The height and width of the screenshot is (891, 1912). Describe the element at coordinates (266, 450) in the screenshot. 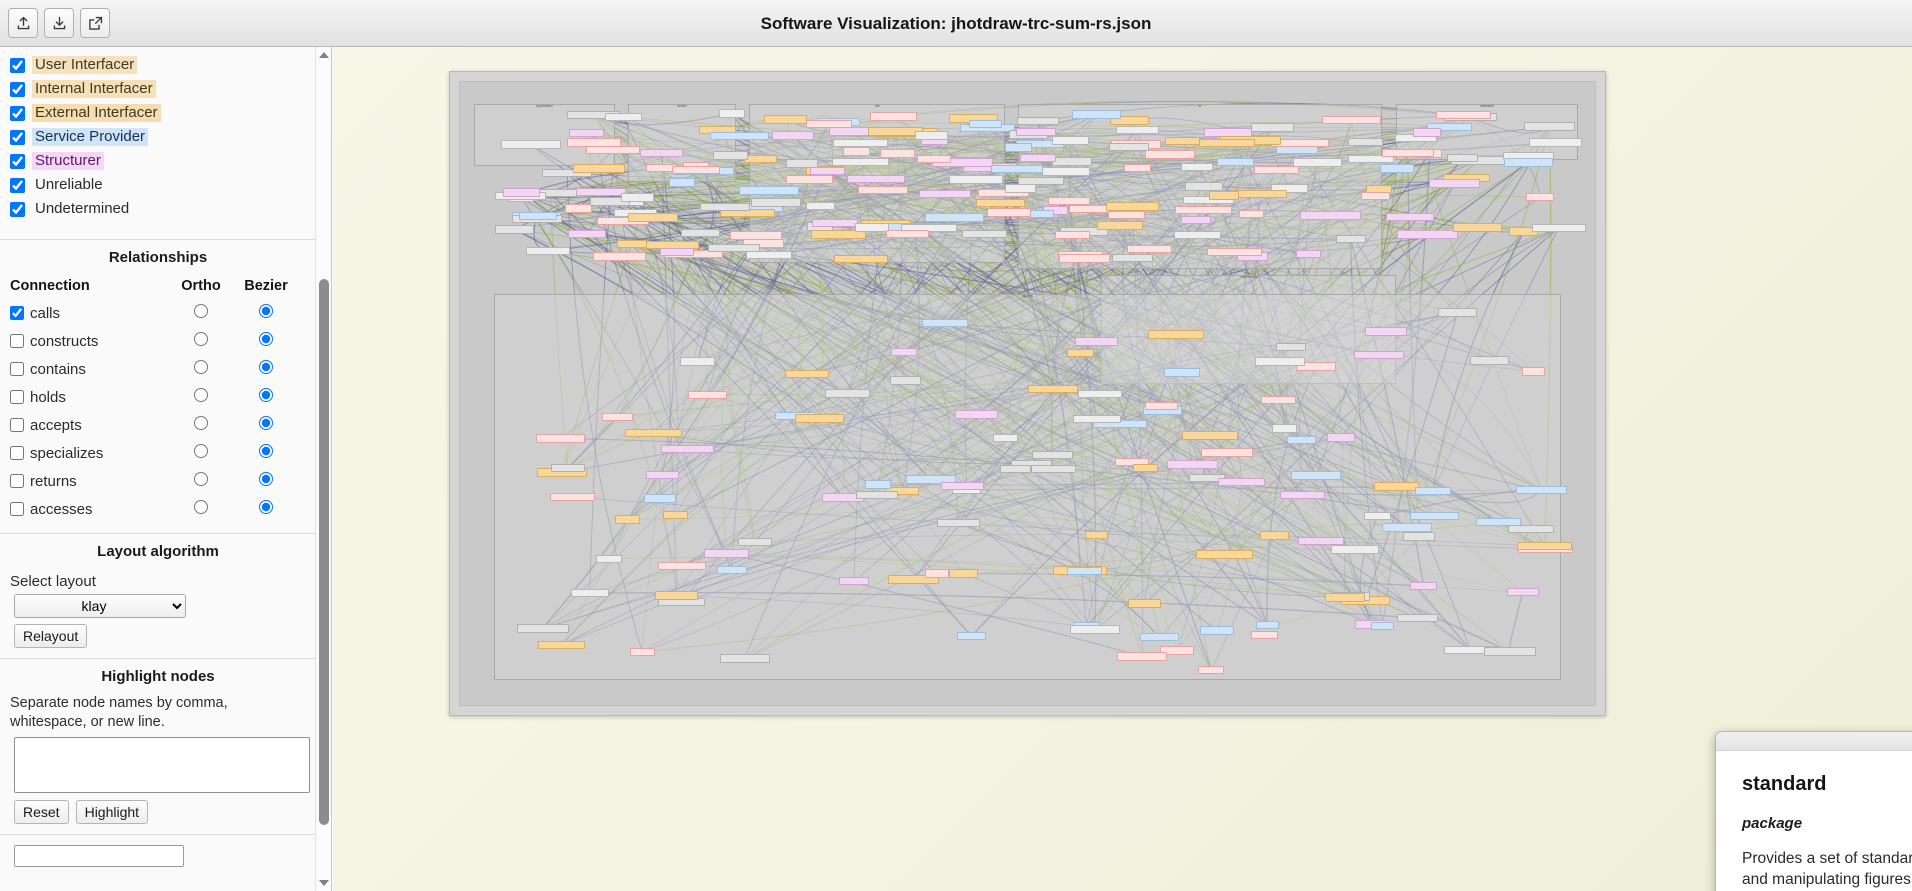

I see `bezier-radio-specializes` at that location.